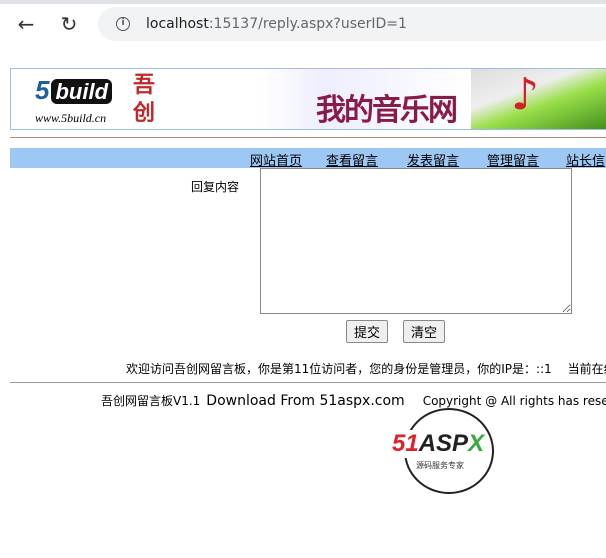  Describe the element at coordinates (123, 24) in the screenshot. I see `info-icon: i` at that location.